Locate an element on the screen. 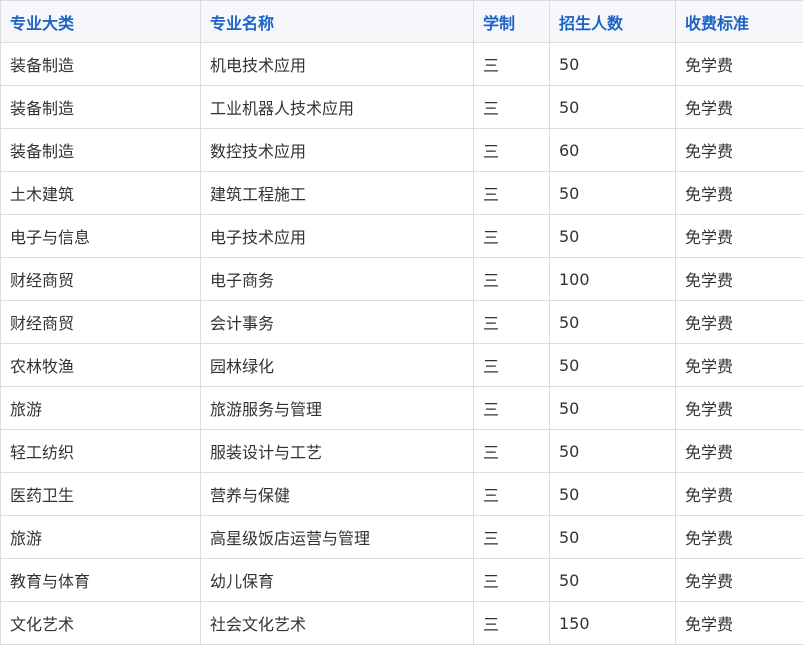 Image resolution: width=803 pixels, height=646 pixels. table-row: 财经商贸 电子商务 三 100 免学费 is located at coordinates (401, 279).